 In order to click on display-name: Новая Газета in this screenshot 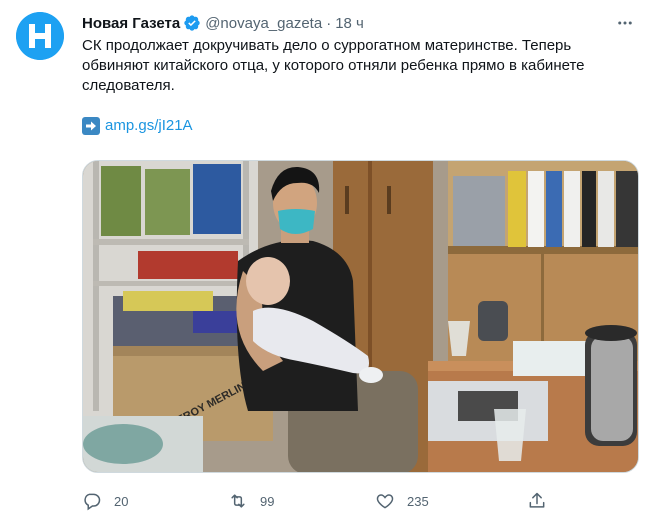, I will do `click(131, 23)`.